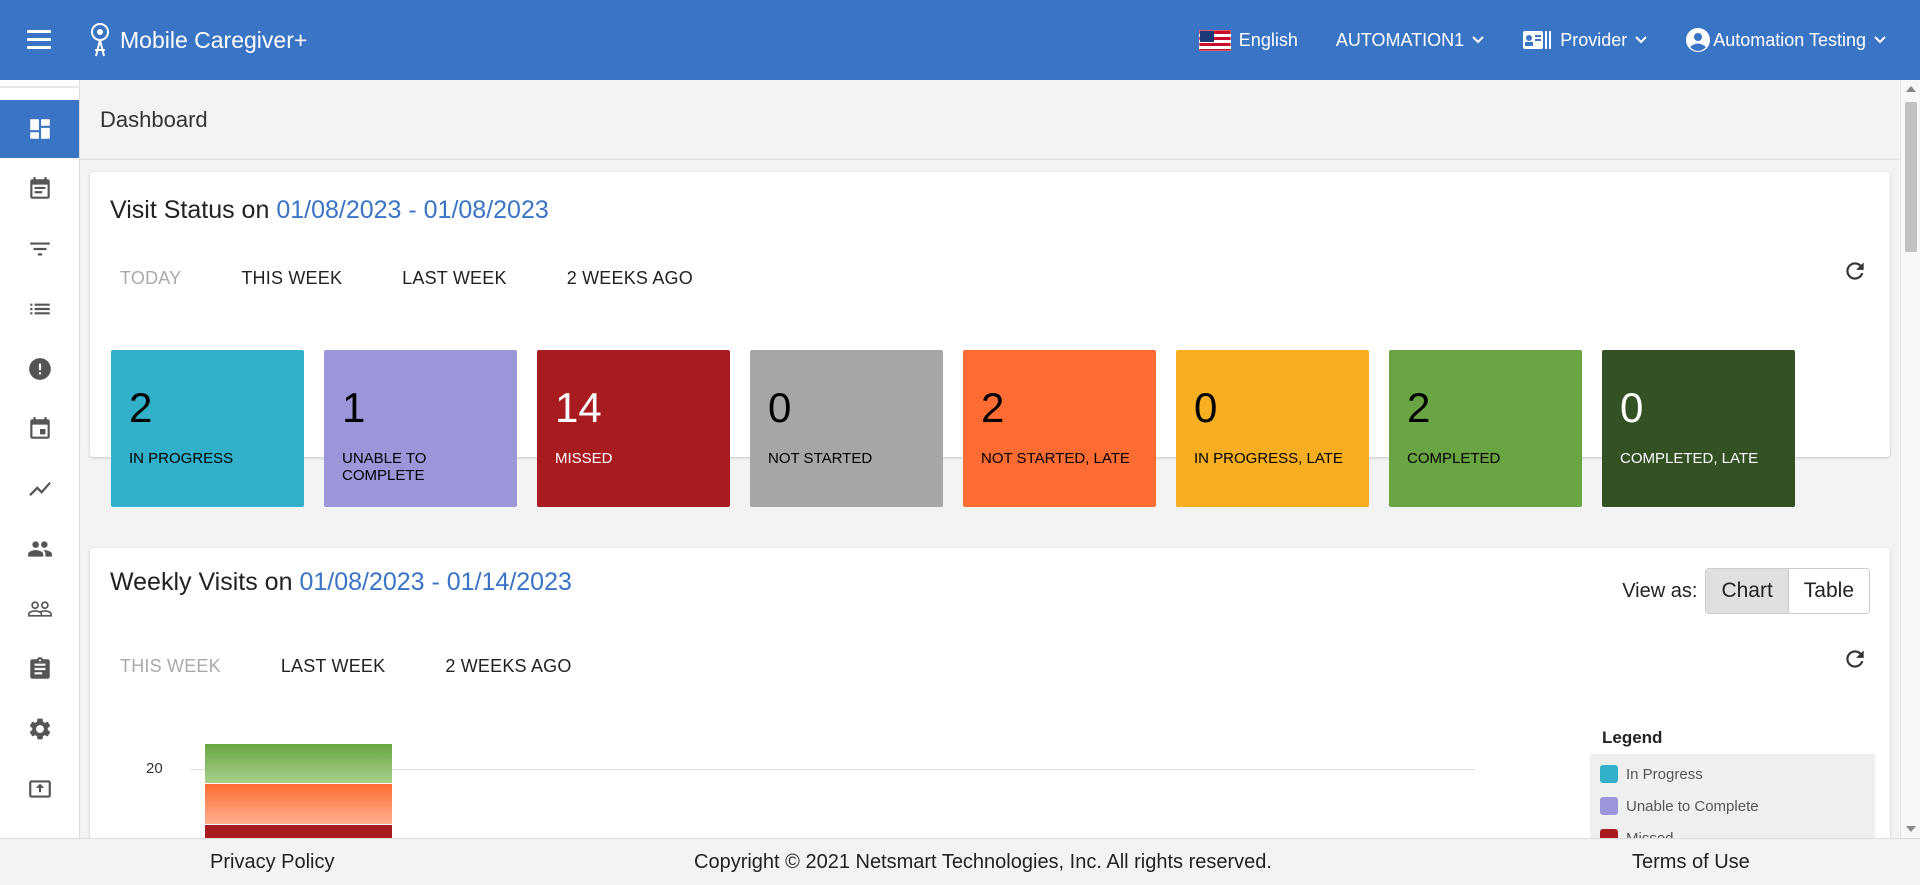 The image size is (1920, 885). What do you see at coordinates (578, 407) in the screenshot?
I see `tile-count: 14` at bounding box center [578, 407].